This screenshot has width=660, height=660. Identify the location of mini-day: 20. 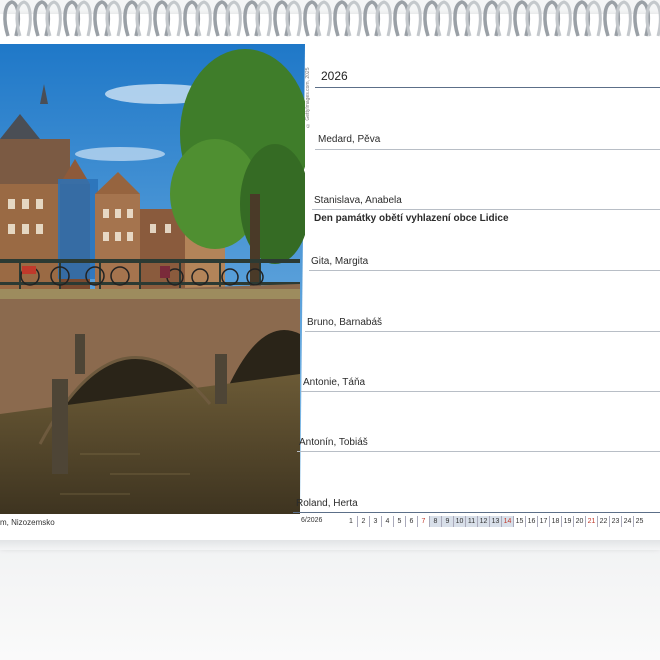
(579, 521).